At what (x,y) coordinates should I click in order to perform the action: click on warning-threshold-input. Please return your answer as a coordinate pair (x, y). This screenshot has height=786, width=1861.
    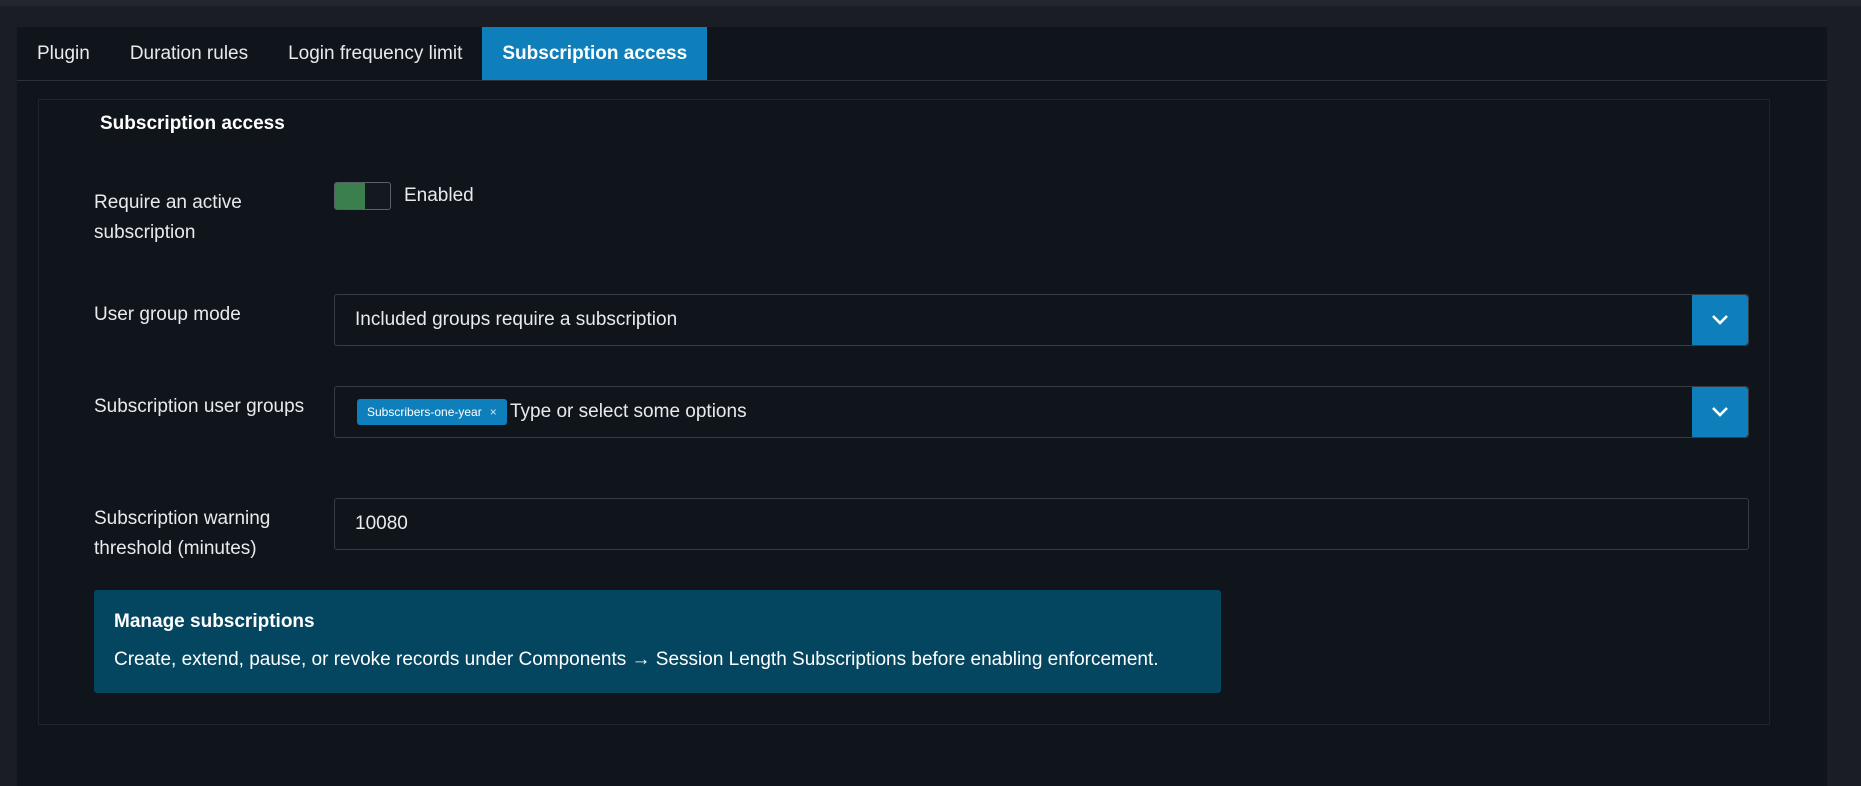
    Looking at the image, I should click on (1041, 524).